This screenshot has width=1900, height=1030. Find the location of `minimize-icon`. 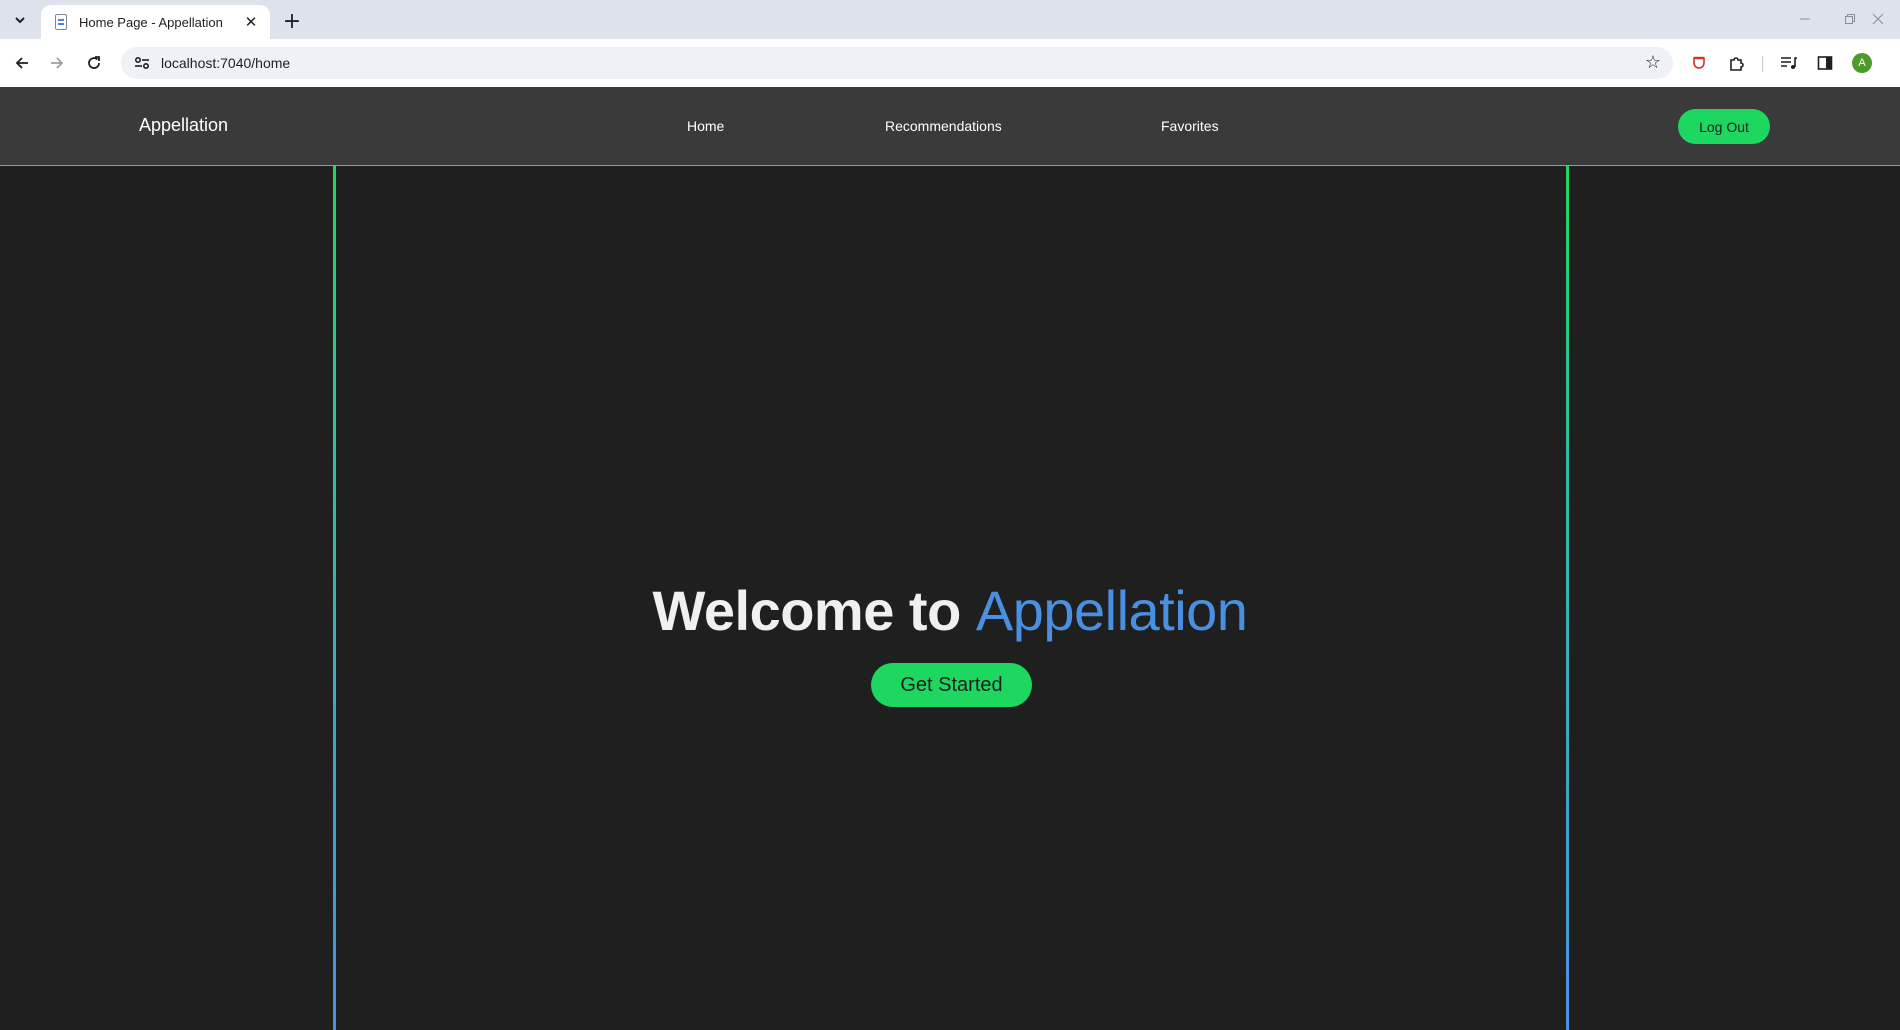

minimize-icon is located at coordinates (1805, 19).